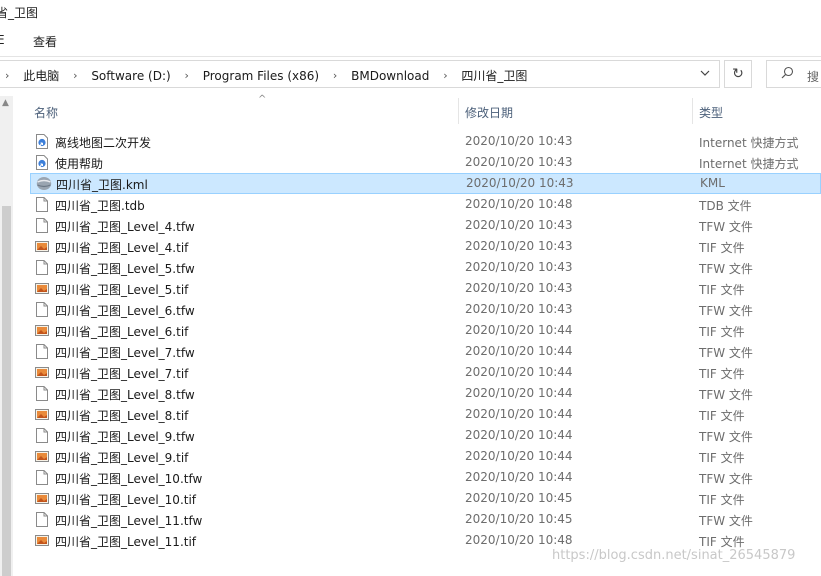  What do you see at coordinates (45, 41) in the screenshot?
I see `tab-view: 查看` at bounding box center [45, 41].